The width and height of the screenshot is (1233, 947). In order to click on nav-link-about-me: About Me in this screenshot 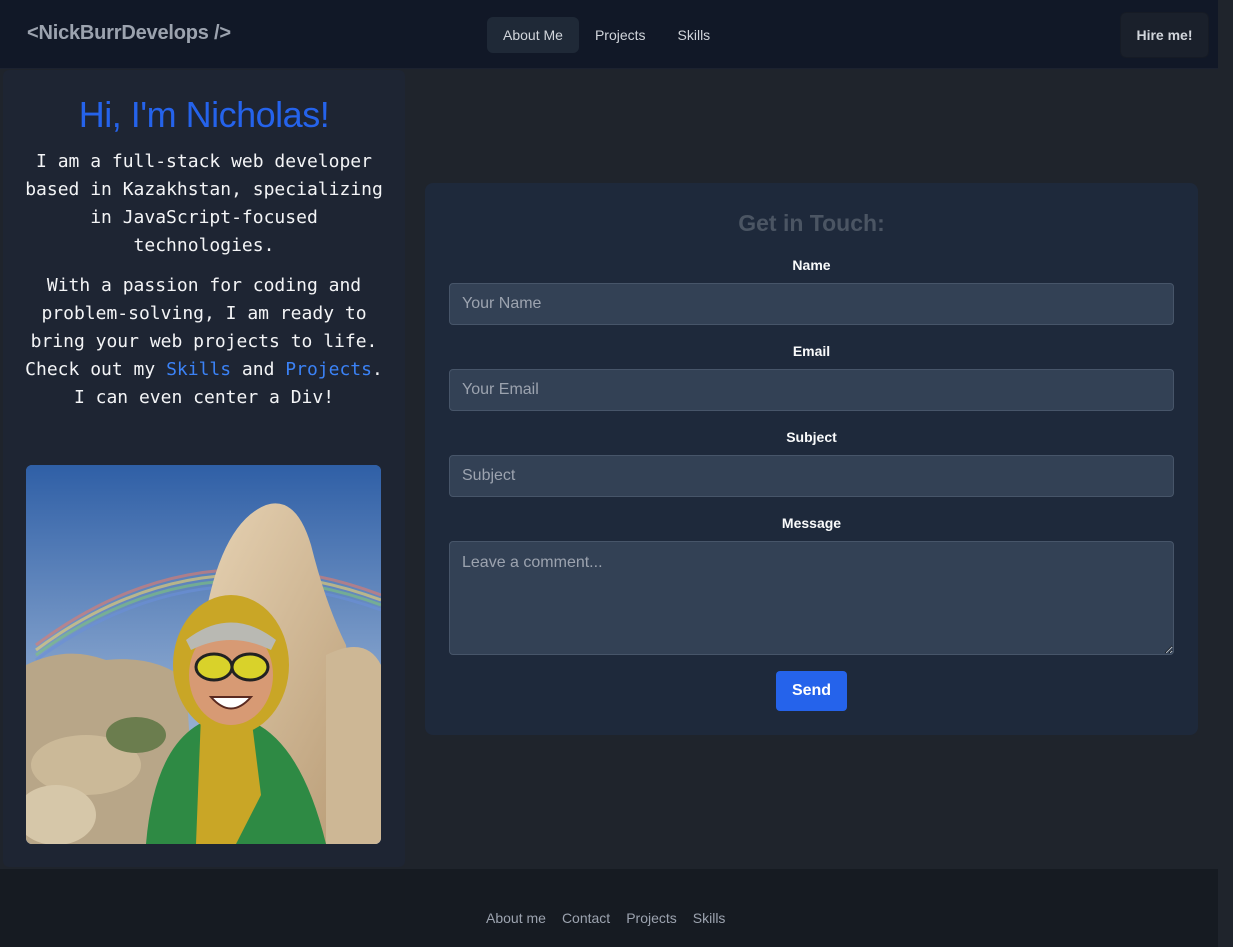, I will do `click(533, 35)`.